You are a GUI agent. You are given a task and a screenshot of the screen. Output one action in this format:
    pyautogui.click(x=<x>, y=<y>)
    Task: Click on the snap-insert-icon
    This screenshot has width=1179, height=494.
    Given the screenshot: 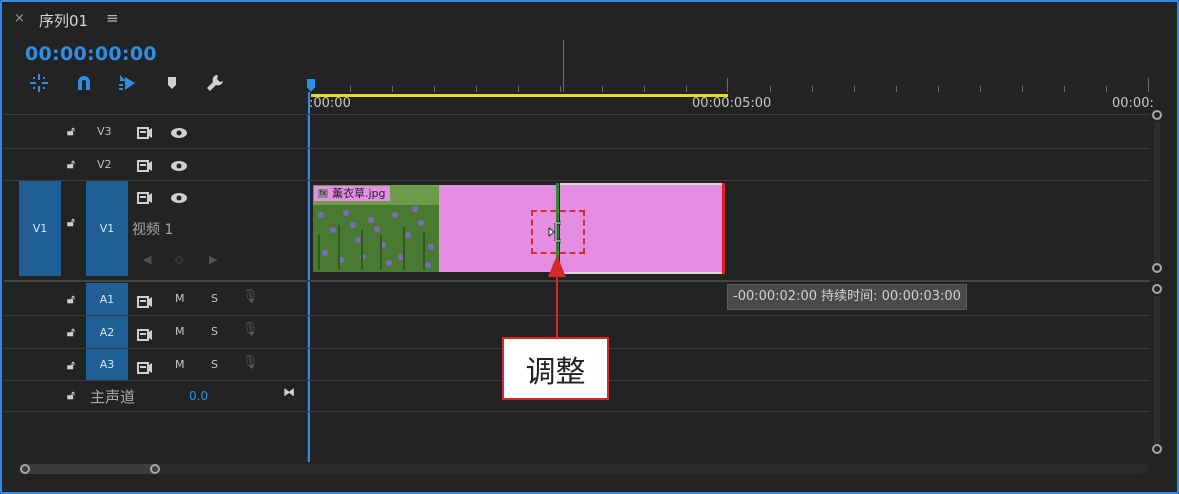 What is the action you would take?
    pyautogui.click(x=39, y=83)
    